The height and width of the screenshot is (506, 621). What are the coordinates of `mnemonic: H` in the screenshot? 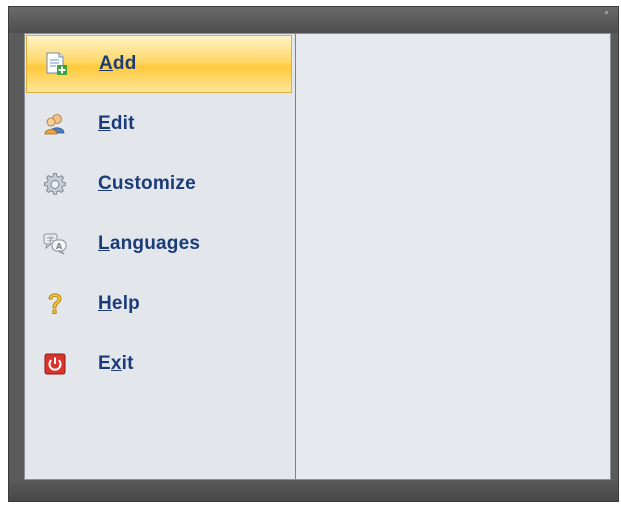 It's located at (105, 303).